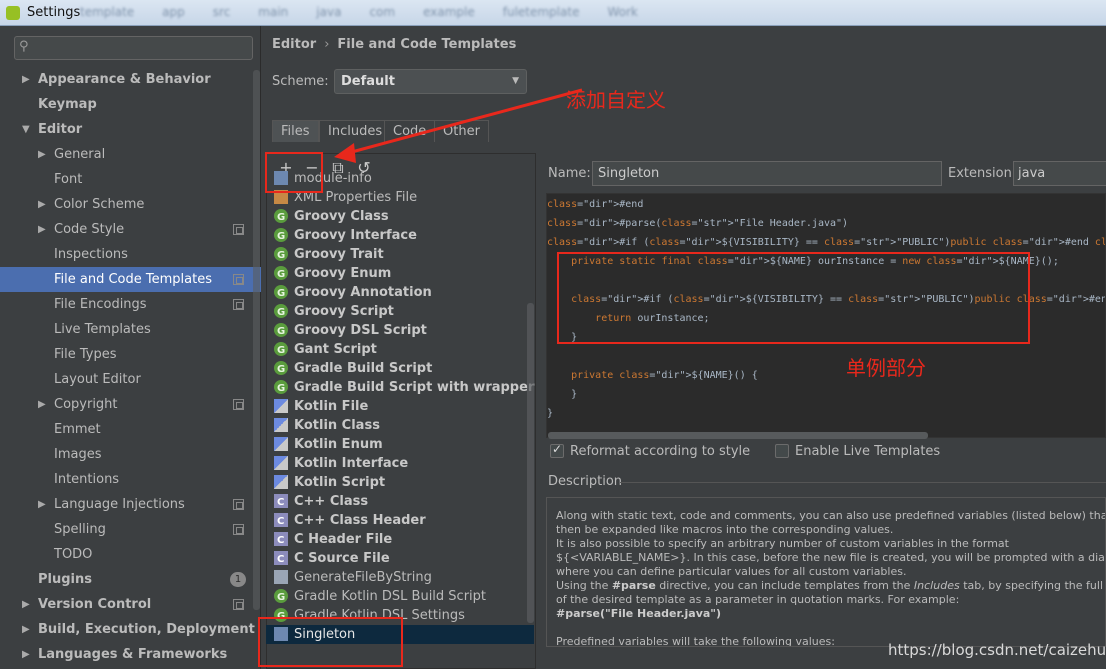  What do you see at coordinates (405, 482) in the screenshot?
I see `template-item: Kotlin Script` at bounding box center [405, 482].